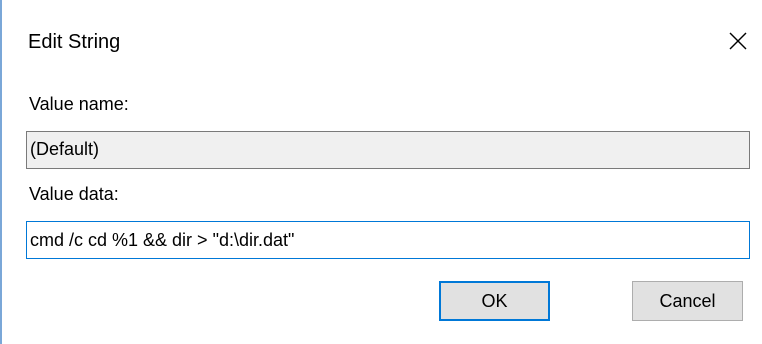 The image size is (762, 344). Describe the element at coordinates (687, 301) in the screenshot. I see `cancel-button: Cancel` at that location.